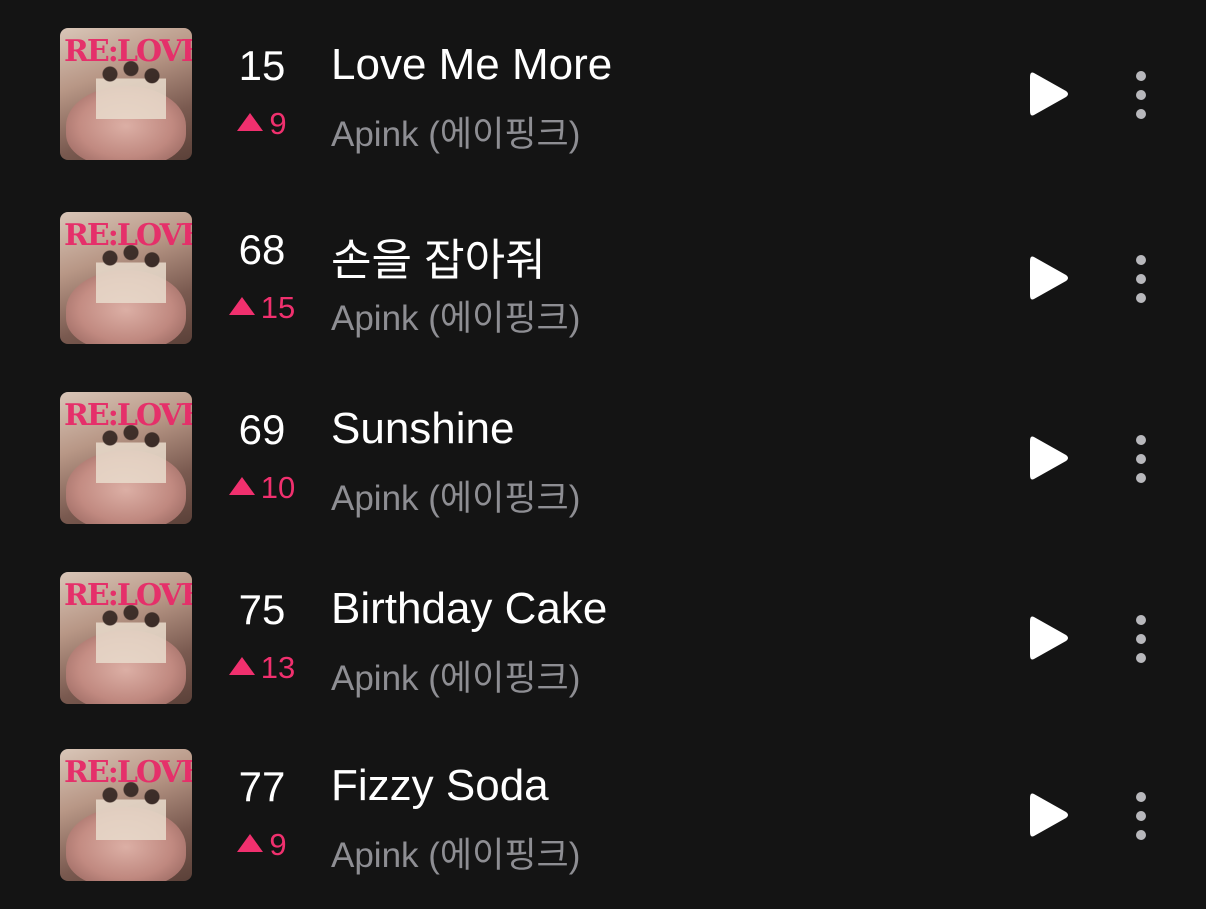 The width and height of the screenshot is (1206, 909). Describe the element at coordinates (262, 249) in the screenshot. I see `chart-rank: 68` at that location.